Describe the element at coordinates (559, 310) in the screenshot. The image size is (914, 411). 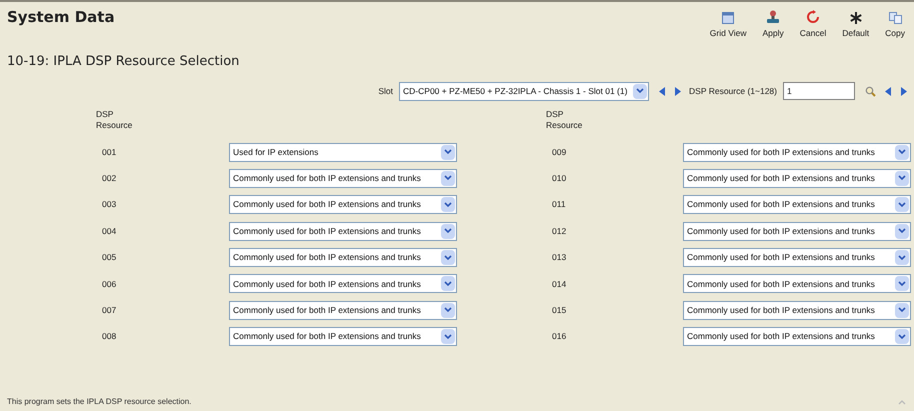
I see `resource-number: 015` at that location.